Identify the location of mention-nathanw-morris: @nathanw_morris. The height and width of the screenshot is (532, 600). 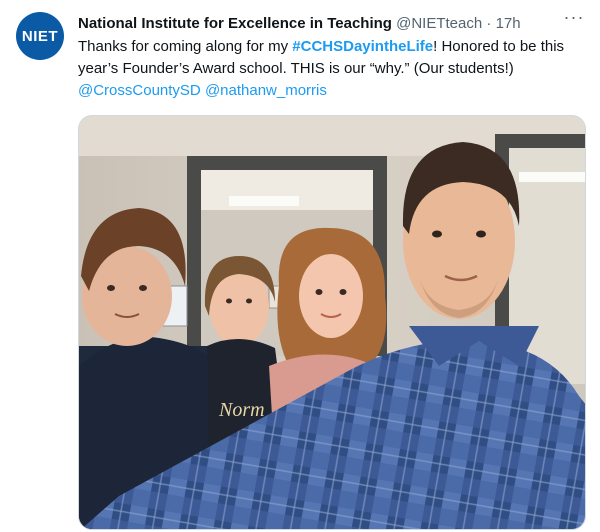
(266, 90).